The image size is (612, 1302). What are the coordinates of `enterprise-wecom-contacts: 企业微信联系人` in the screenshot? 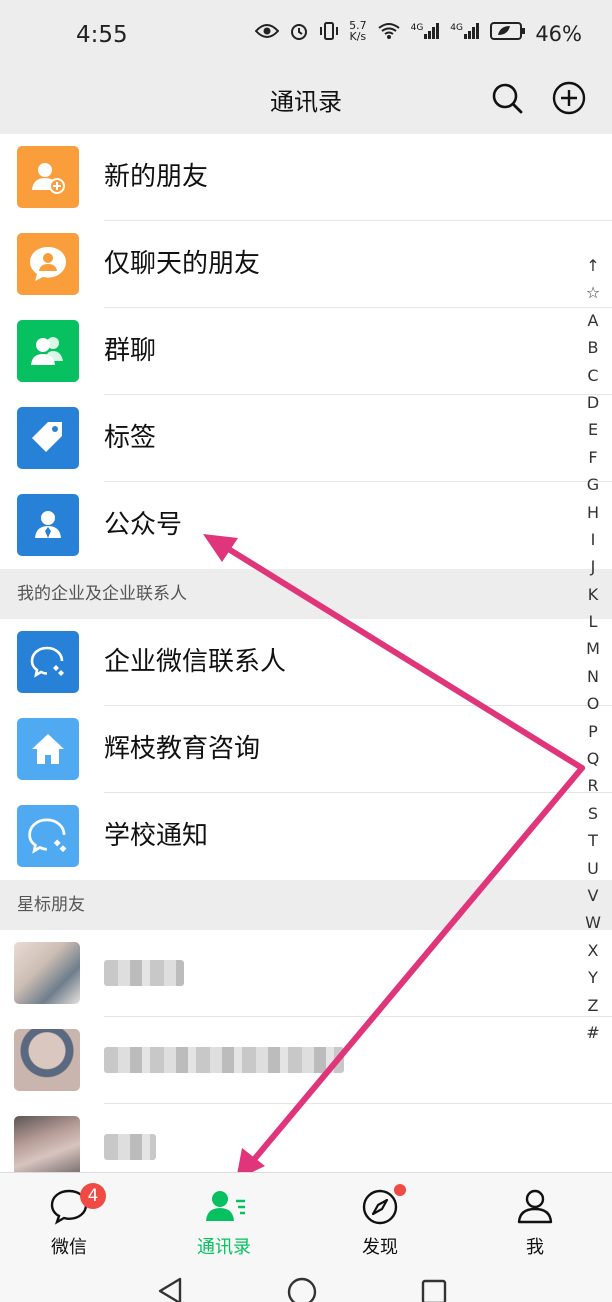 It's located at (306, 662).